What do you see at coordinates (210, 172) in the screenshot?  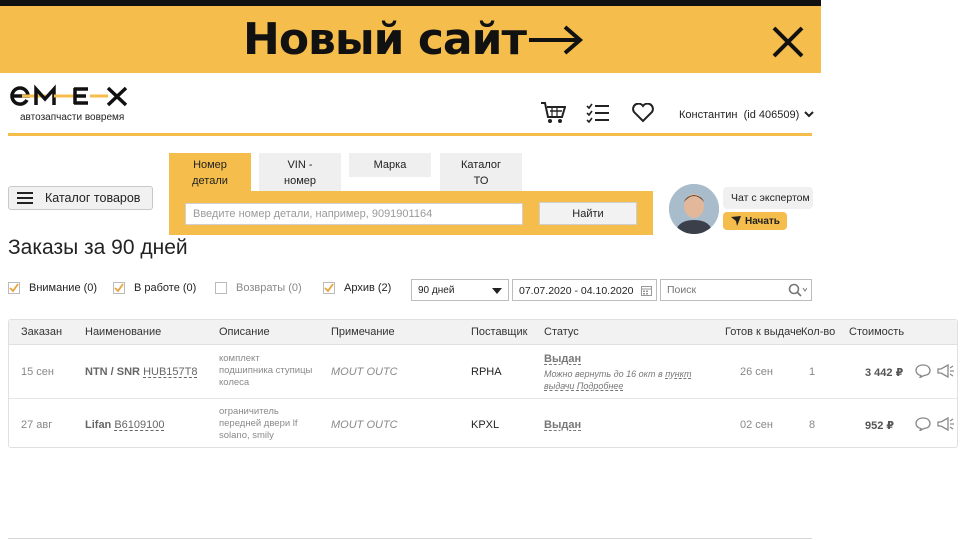 I see `tab-part-number: Номер детали` at bounding box center [210, 172].